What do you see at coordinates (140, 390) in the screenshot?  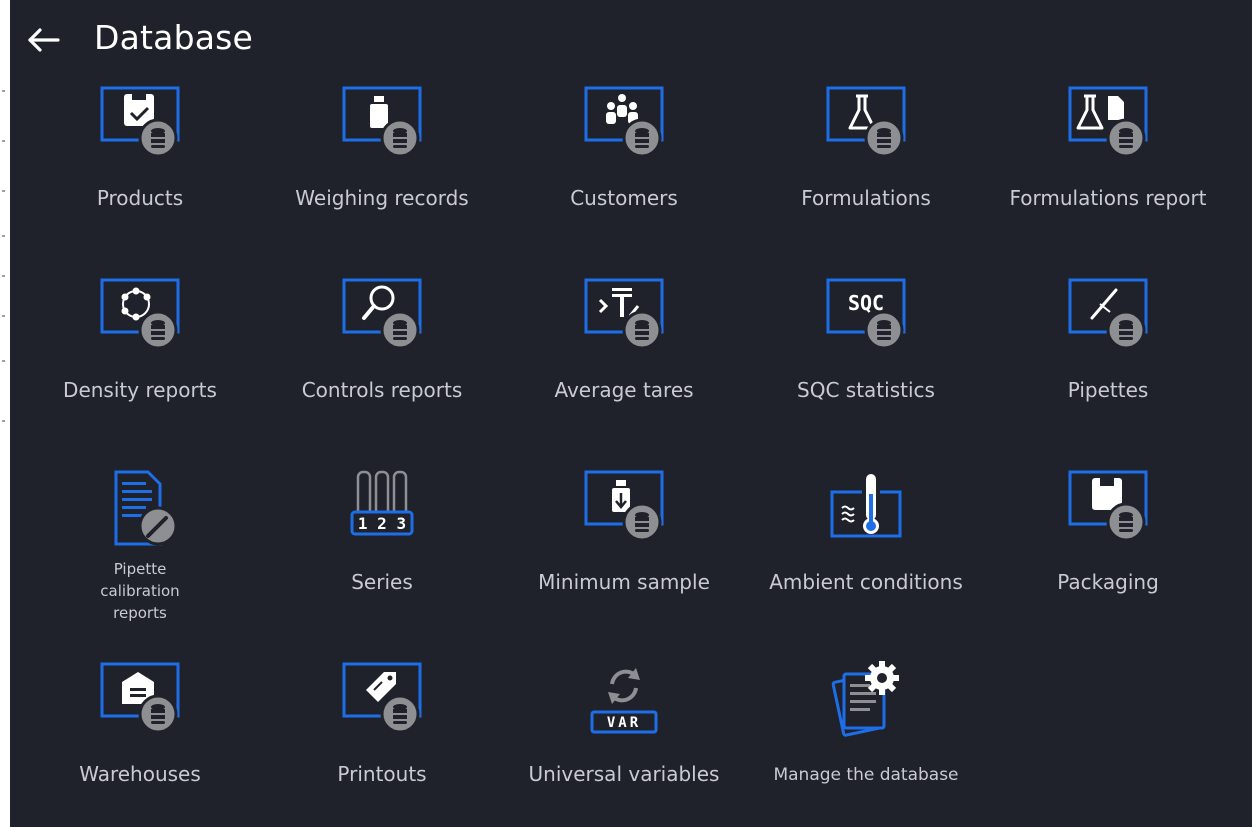 I see `tile-label: Density reports` at bounding box center [140, 390].